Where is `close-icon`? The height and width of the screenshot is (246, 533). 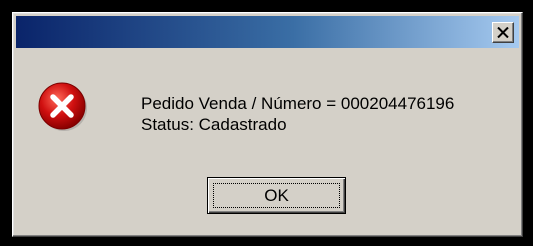 close-icon is located at coordinates (503, 32).